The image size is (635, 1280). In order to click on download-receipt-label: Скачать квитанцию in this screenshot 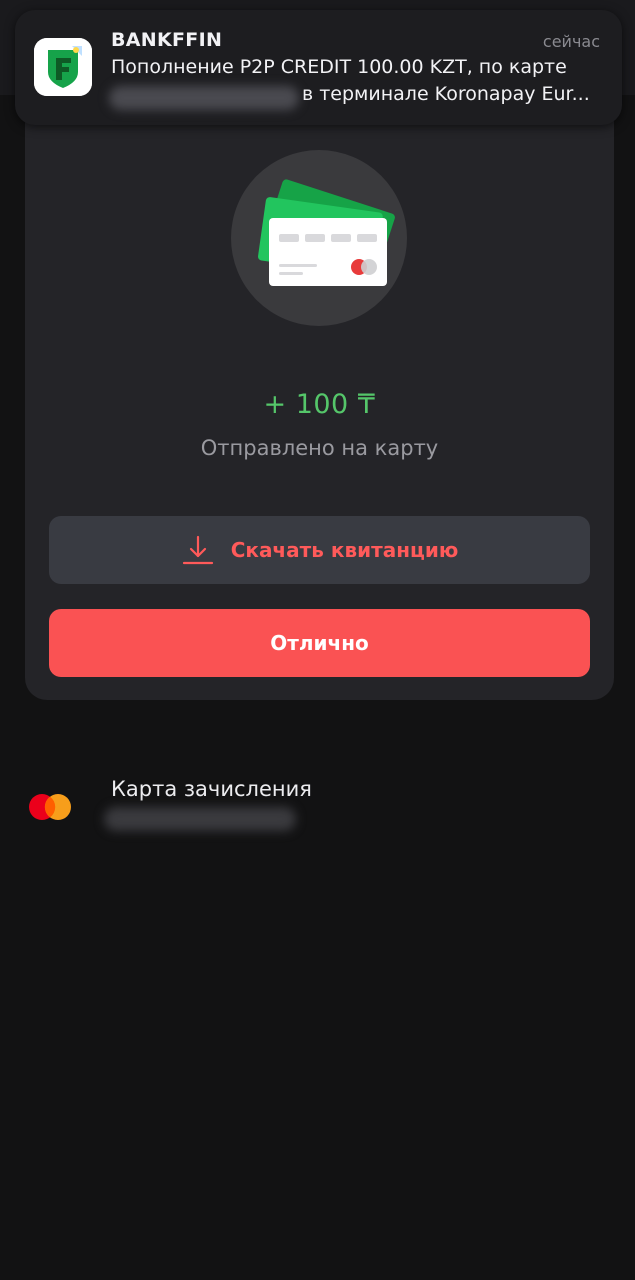, I will do `click(344, 550)`.